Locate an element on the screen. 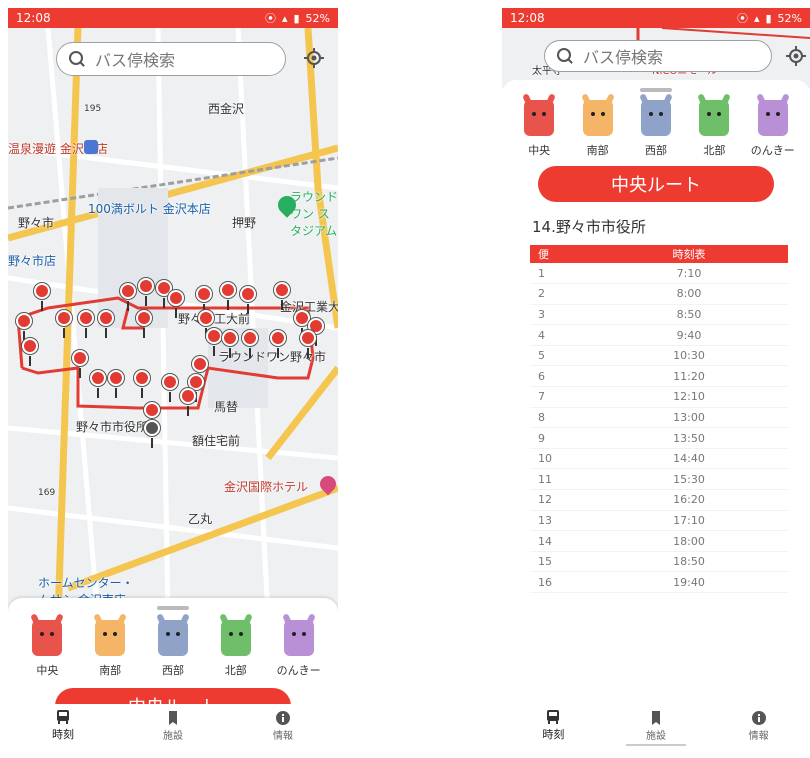 The height and width of the screenshot is (758, 810). departure-time: 19:40 is located at coordinates (689, 582).